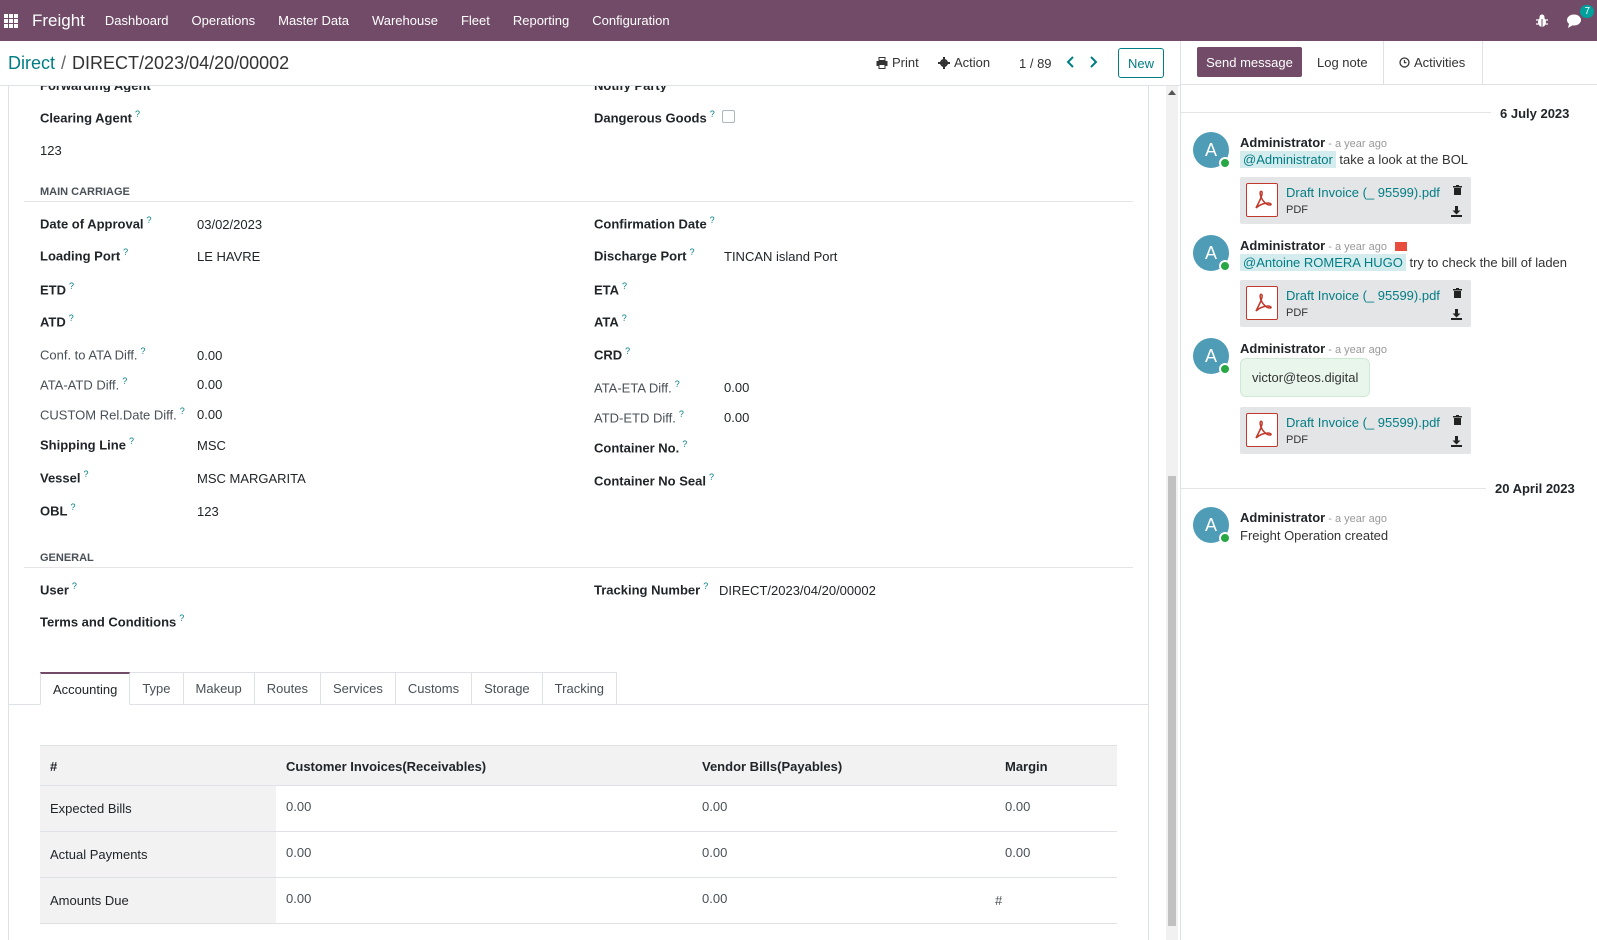  I want to click on section-divider, so click(578, 201).